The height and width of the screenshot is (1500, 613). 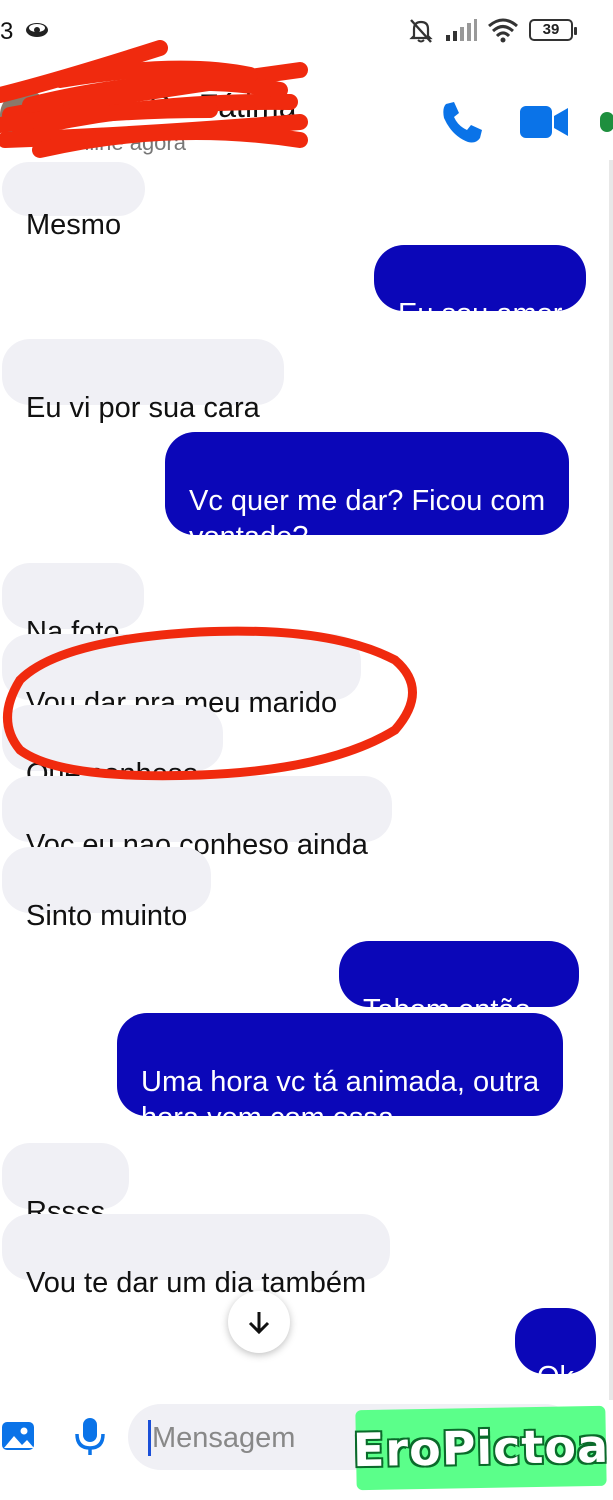 I want to click on info-icon, so click(x=606, y=122).